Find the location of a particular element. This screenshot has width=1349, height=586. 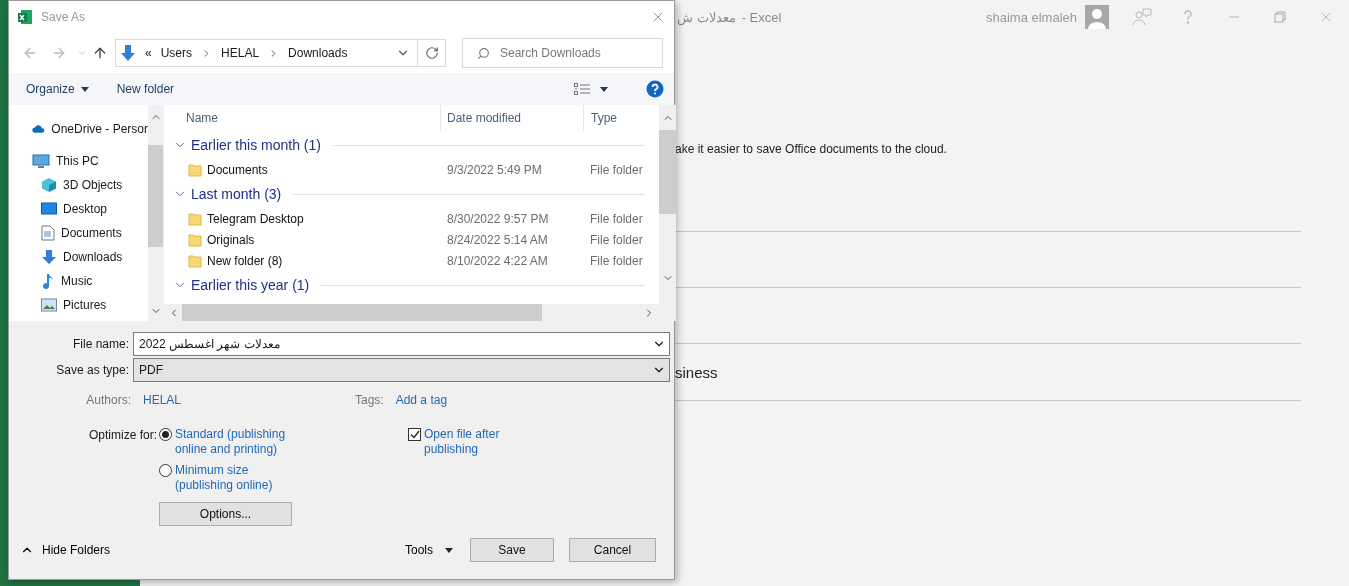

add-tag-link: Add a tag is located at coordinates (421, 400).